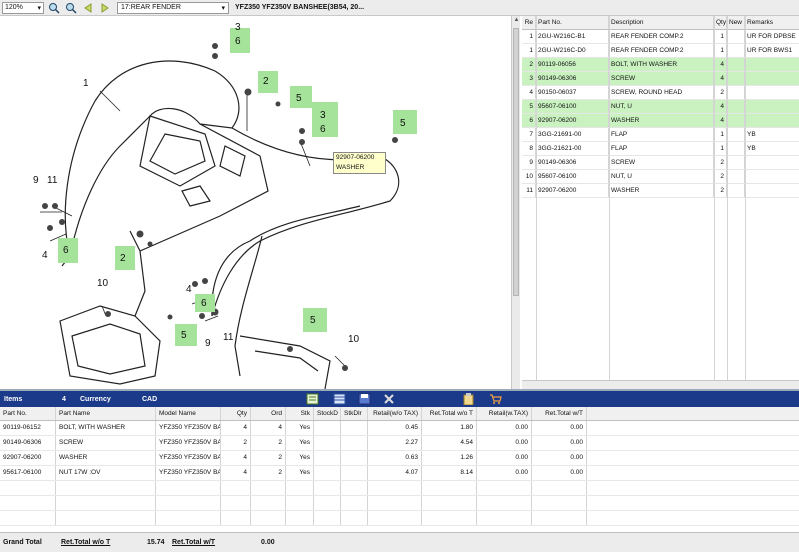 This screenshot has height=552, width=799. What do you see at coordinates (529, 22) in the screenshot?
I see `column-header: Re` at bounding box center [529, 22].